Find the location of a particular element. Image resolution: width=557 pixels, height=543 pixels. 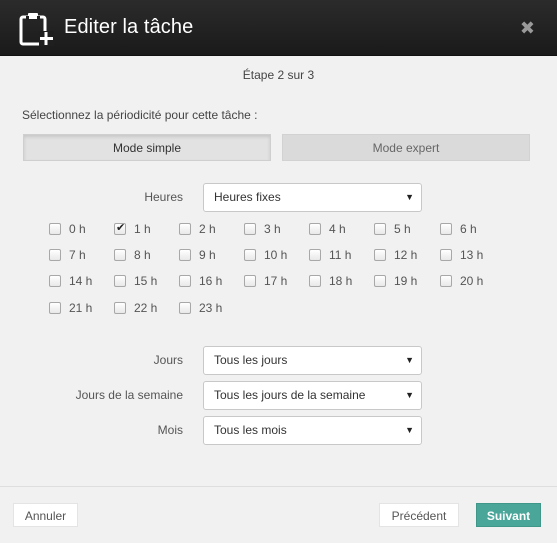

hour-label: 13 h is located at coordinates (472, 255).